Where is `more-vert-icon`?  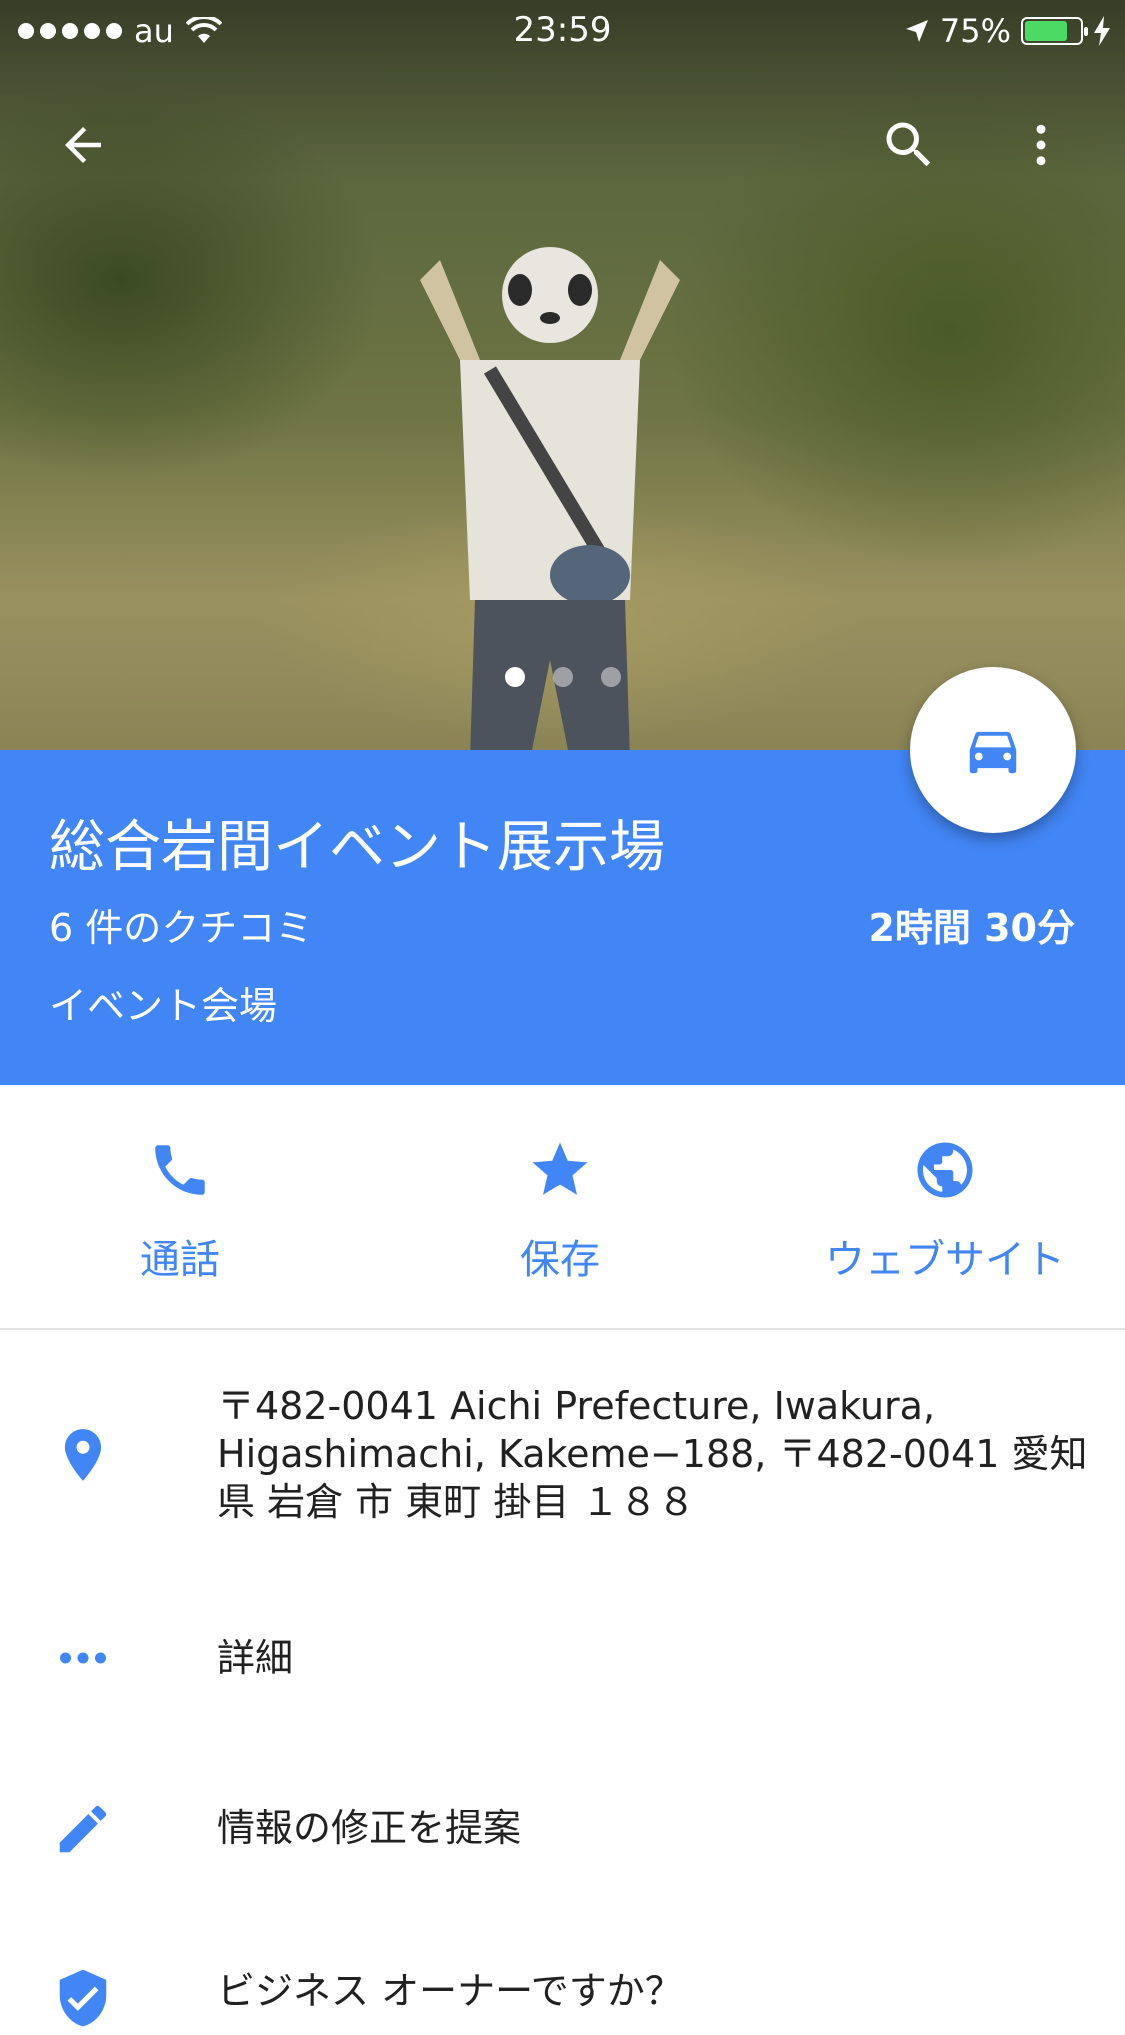
more-vert-icon is located at coordinates (1041, 145).